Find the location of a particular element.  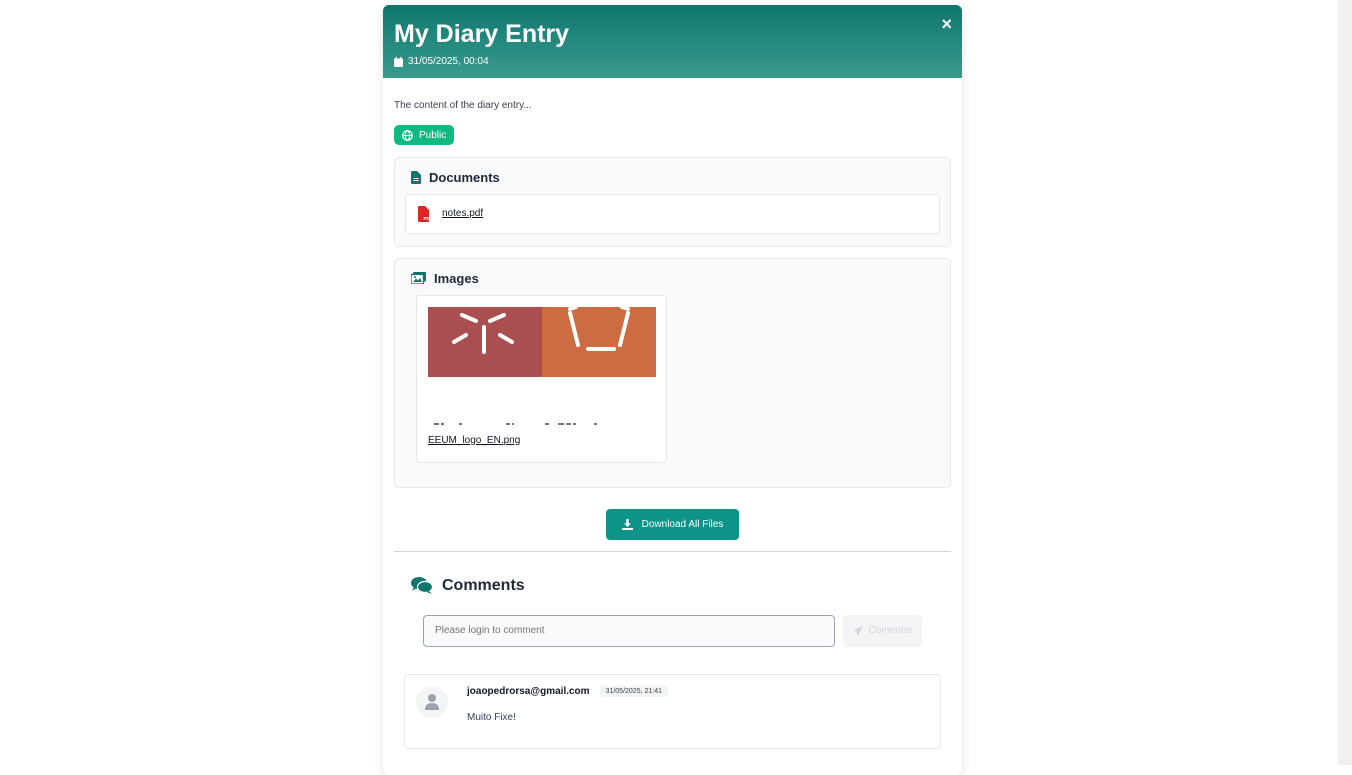

eeum-logo-image is located at coordinates (542, 365).